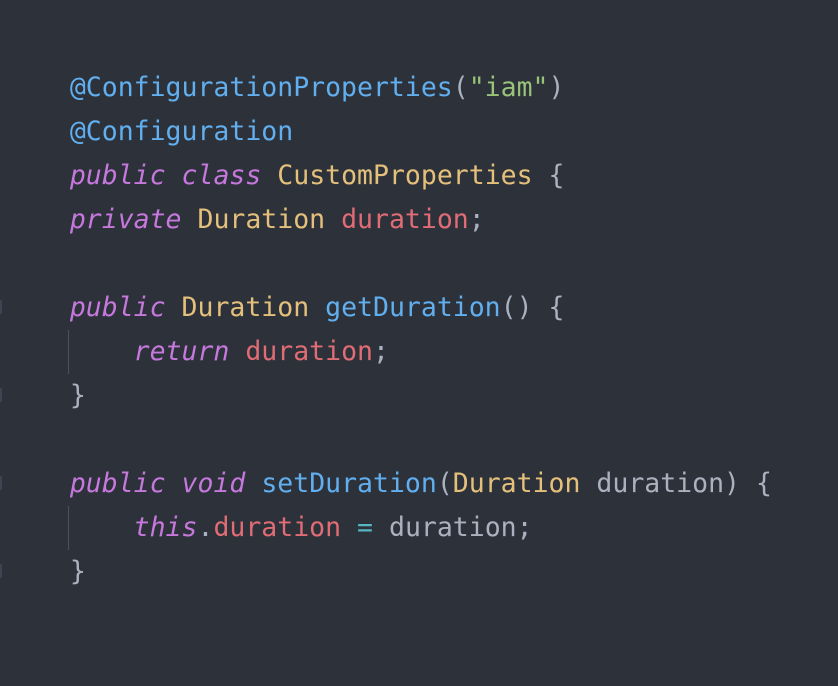 The width and height of the screenshot is (838, 686). I want to click on code-line-5: private Duration duration;, so click(245, 220).